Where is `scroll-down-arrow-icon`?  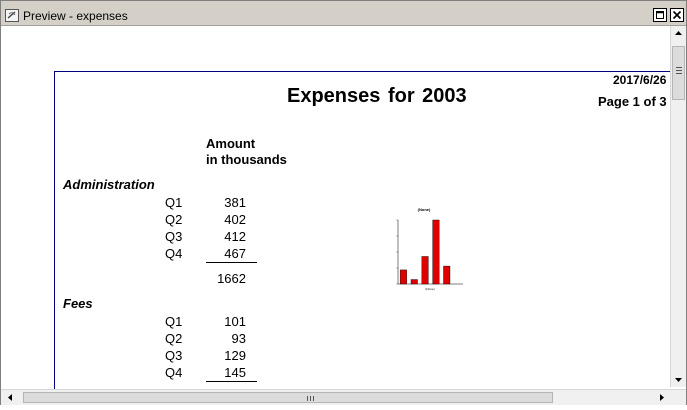 scroll-down-arrow-icon is located at coordinates (678, 380).